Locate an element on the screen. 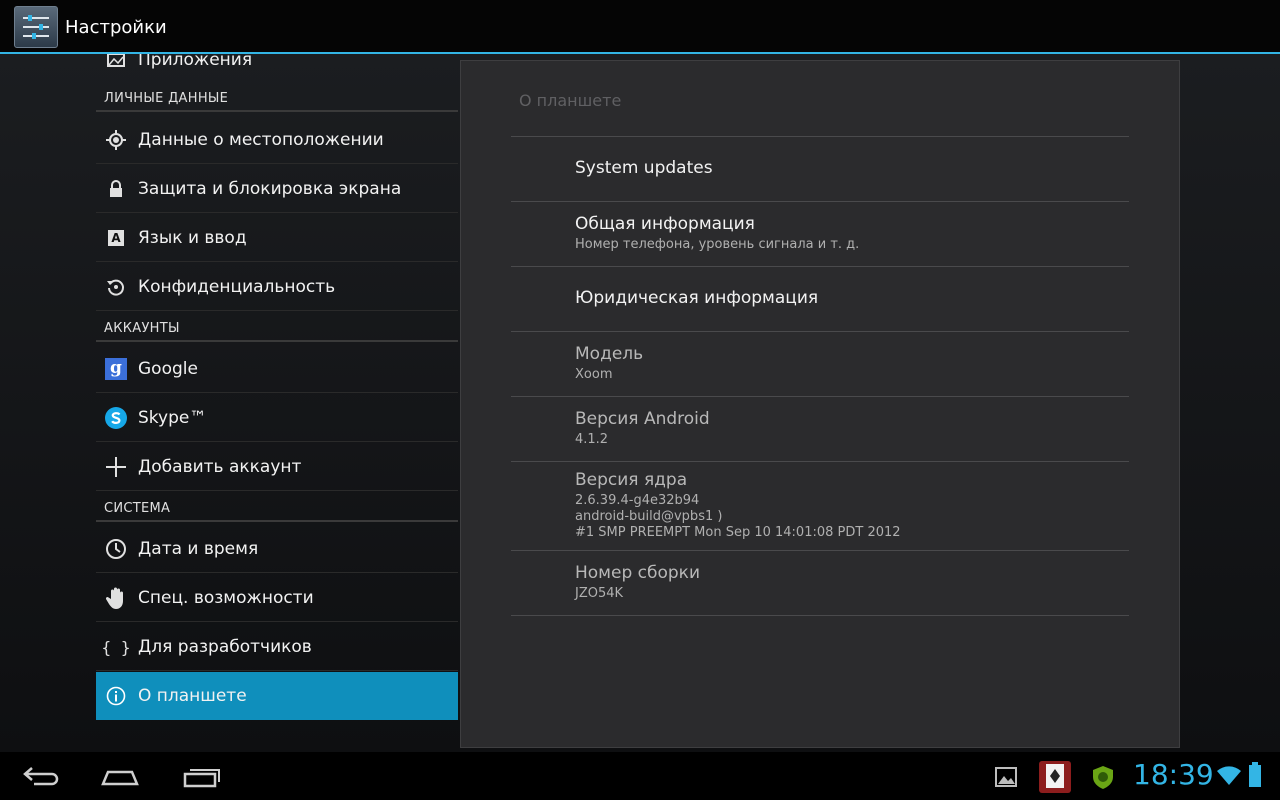 The width and height of the screenshot is (1280, 800). menu-item-google: g Google is located at coordinates (277, 369).